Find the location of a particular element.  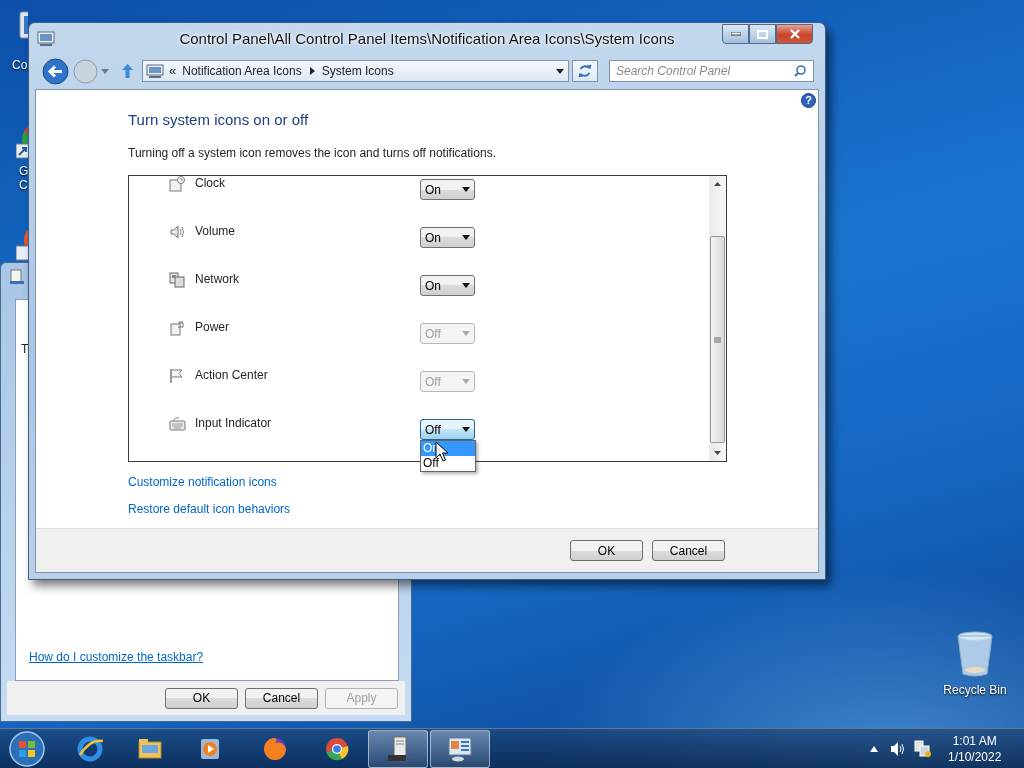

setting-label: Volume is located at coordinates (216, 231).